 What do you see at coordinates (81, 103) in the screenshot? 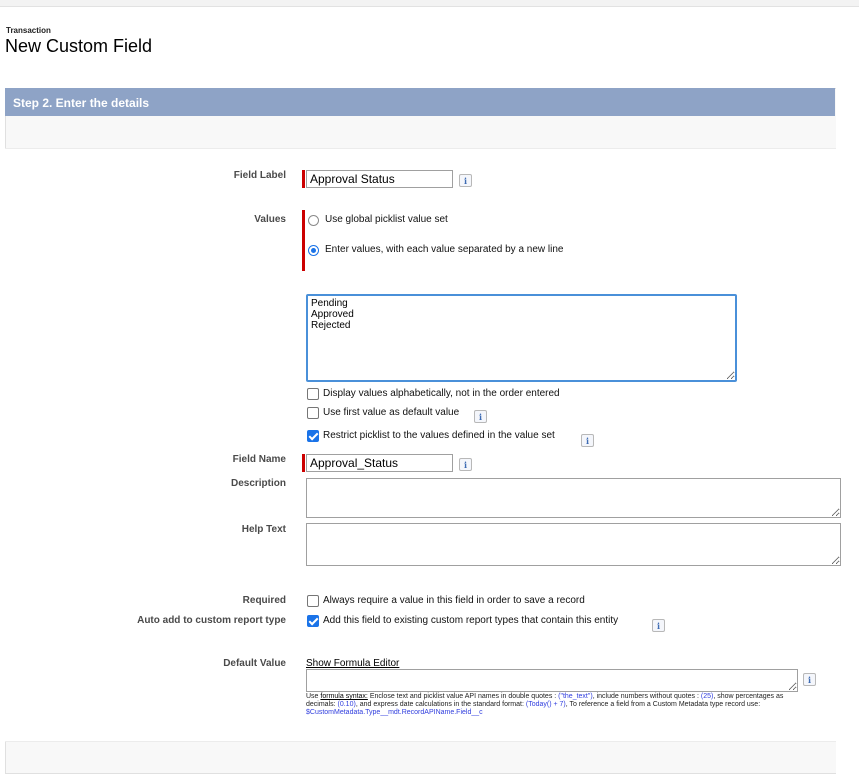
I see `step-title: Step 2. Enter the details` at bounding box center [81, 103].